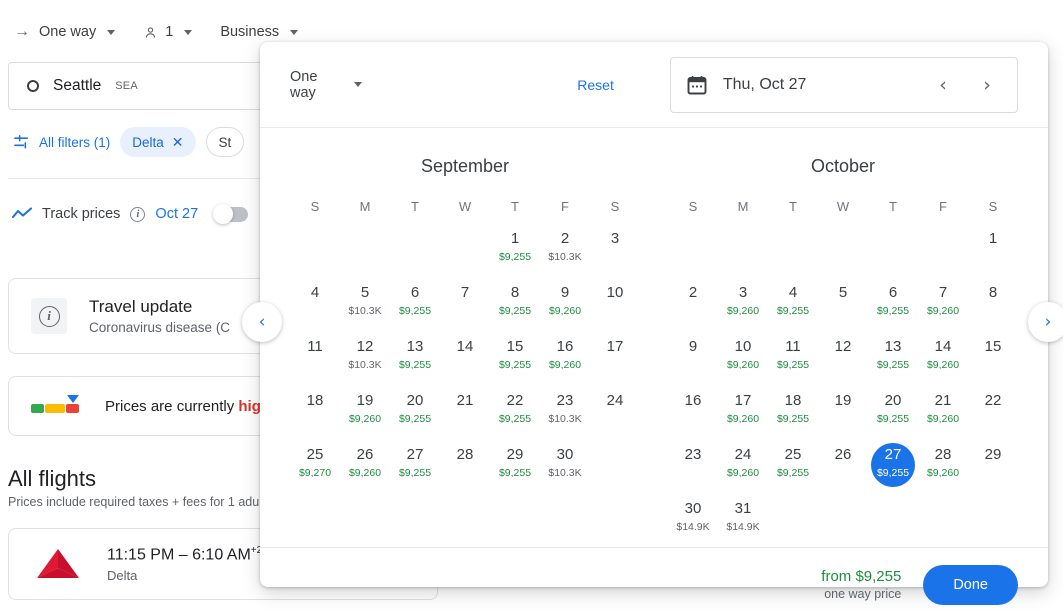 This screenshot has width=1063, height=610. I want to click on day-cell: 5, so click(843, 307).